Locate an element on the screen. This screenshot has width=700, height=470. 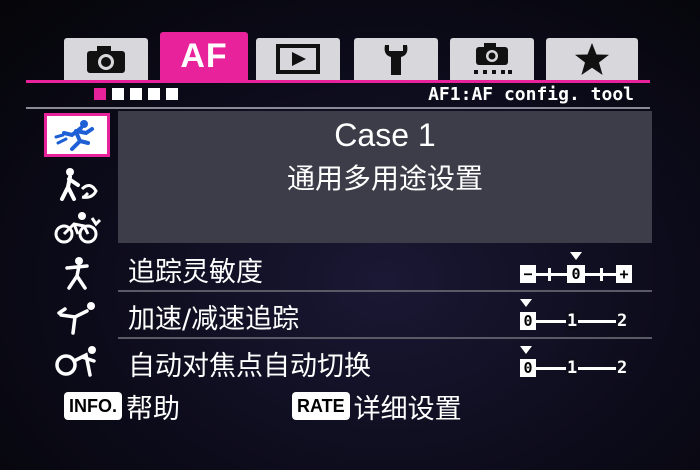
star-icon is located at coordinates (592, 59).